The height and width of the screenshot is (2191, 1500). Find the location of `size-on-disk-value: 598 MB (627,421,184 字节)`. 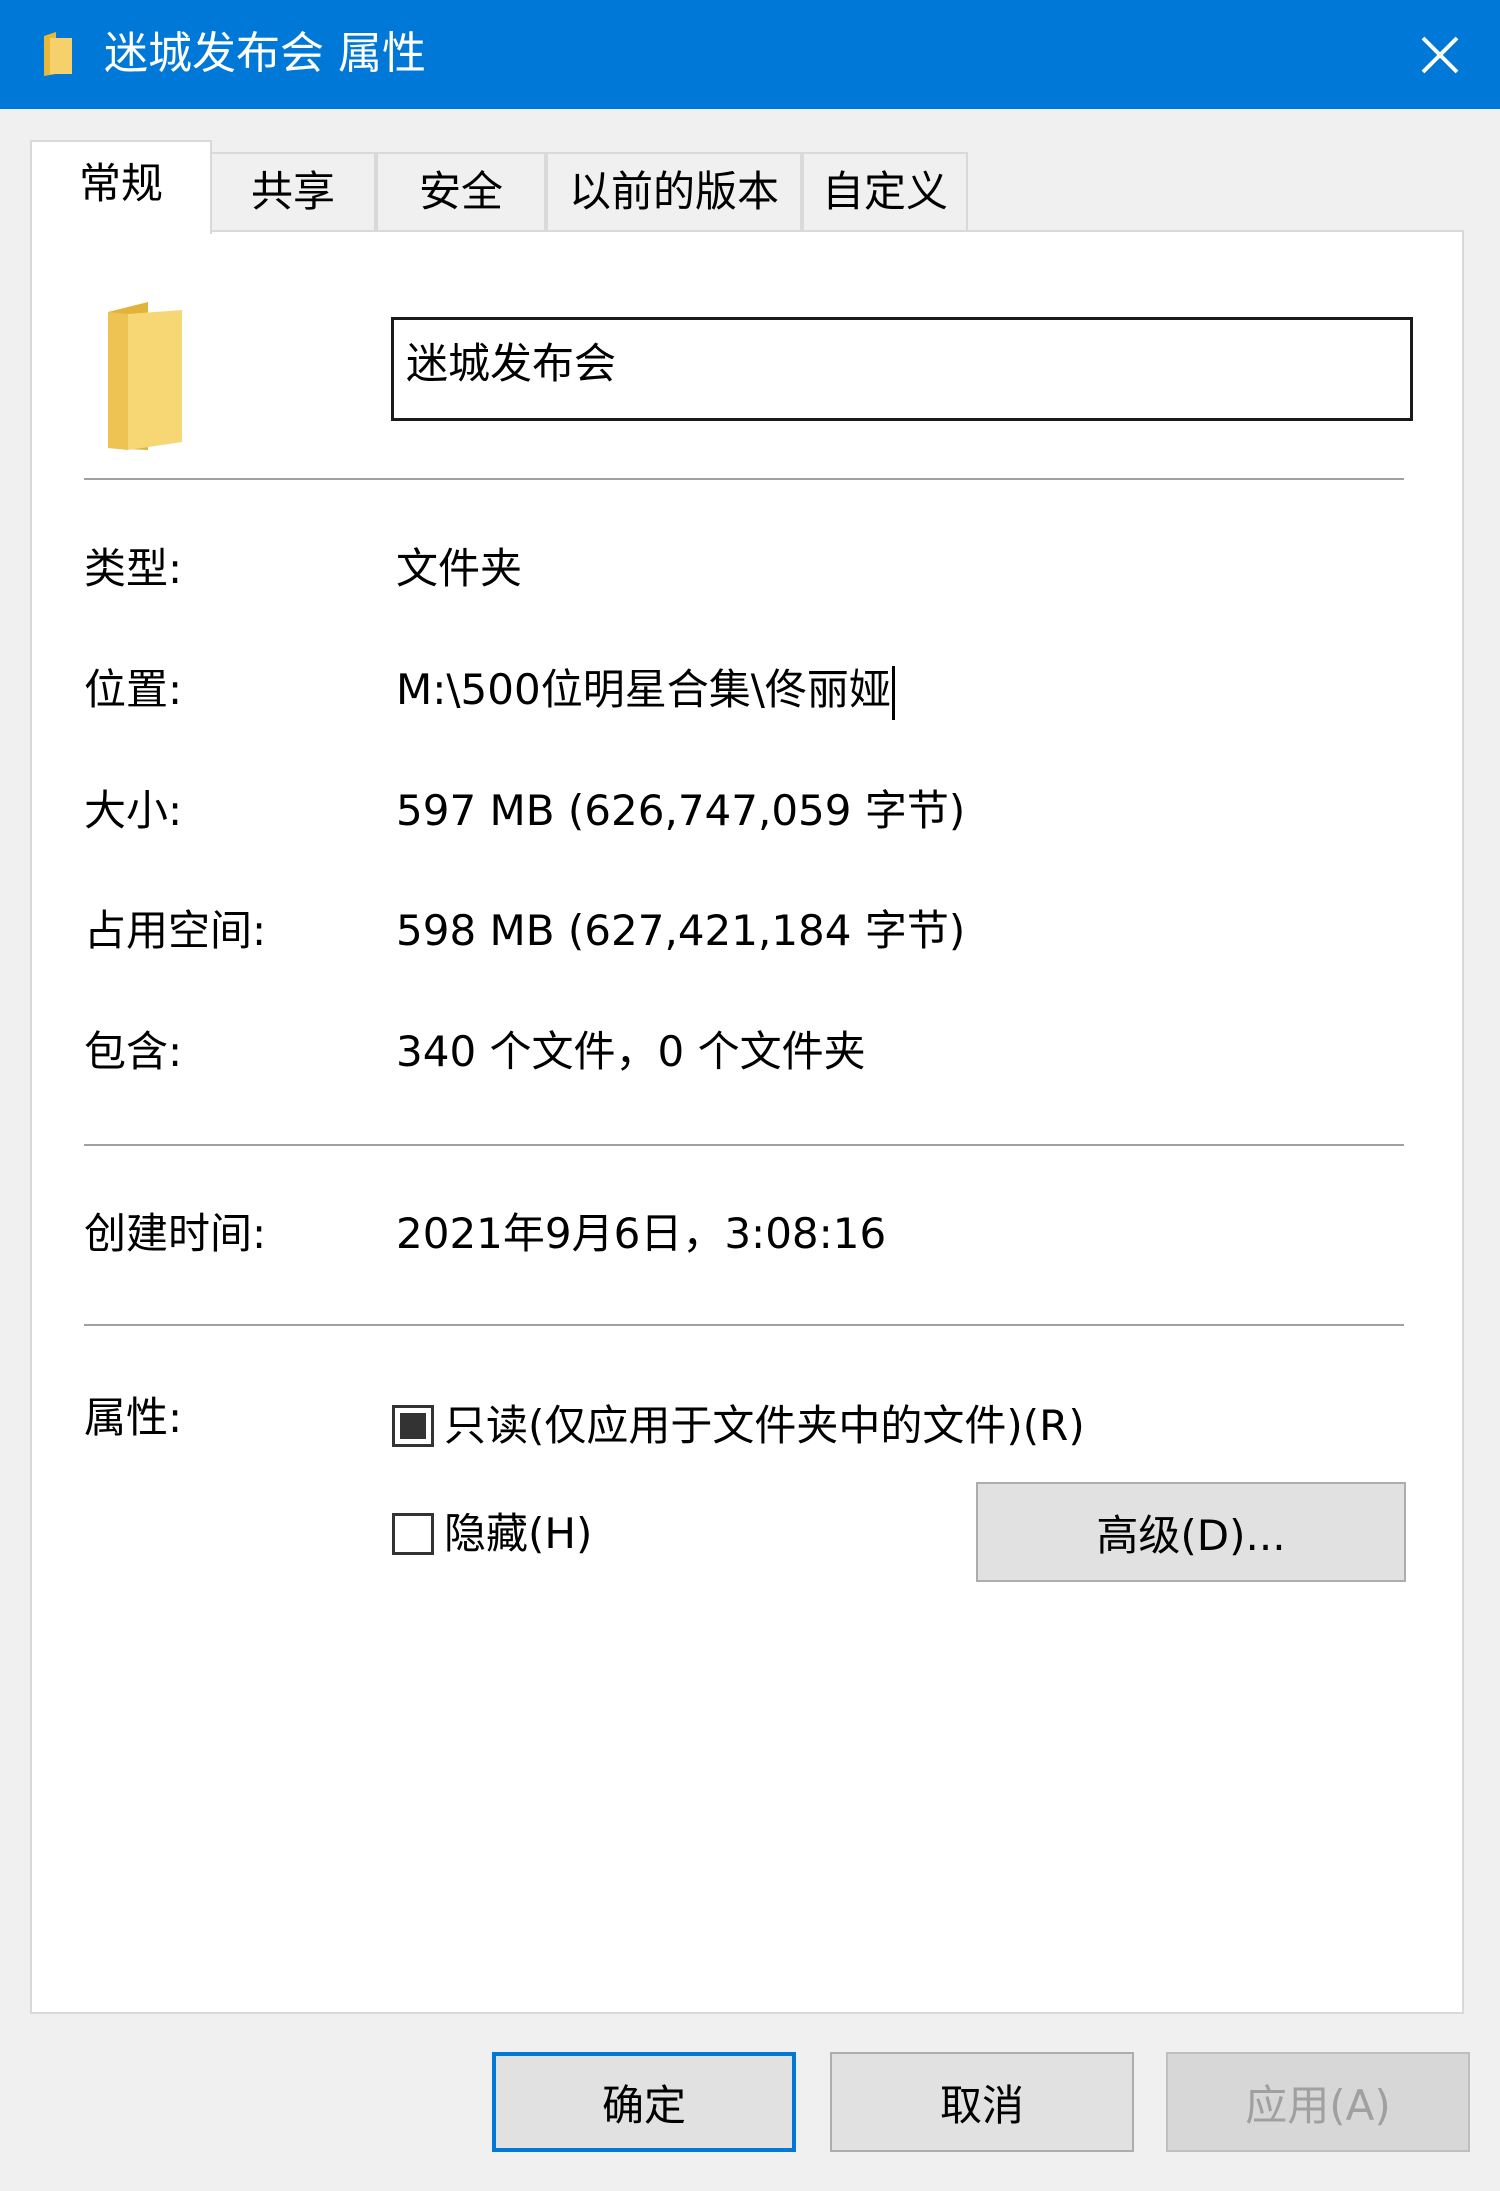

size-on-disk-value: 598 MB (627,421,184 字节) is located at coordinates (681, 930).